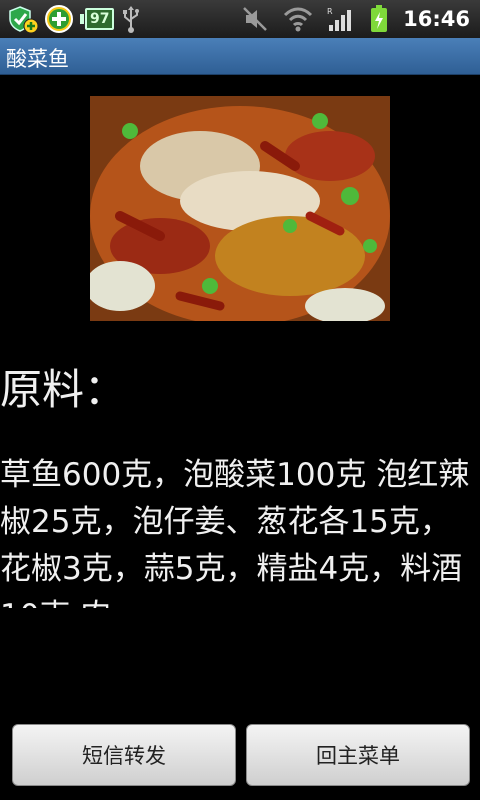 This screenshot has width=480, height=800. I want to click on battery-badge-value: 97, so click(100, 19).